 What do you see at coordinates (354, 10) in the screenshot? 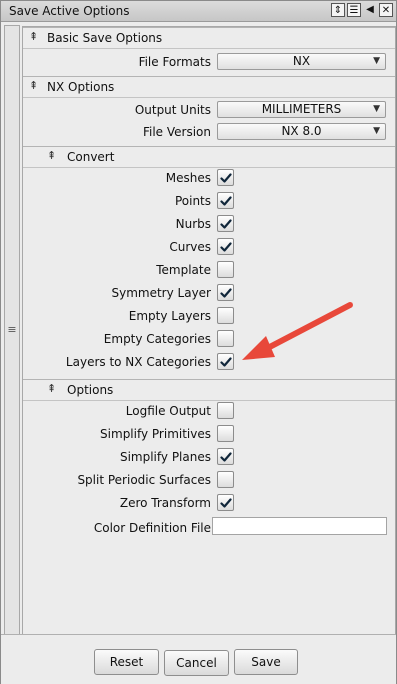
I see `list-icon: ☰` at bounding box center [354, 10].